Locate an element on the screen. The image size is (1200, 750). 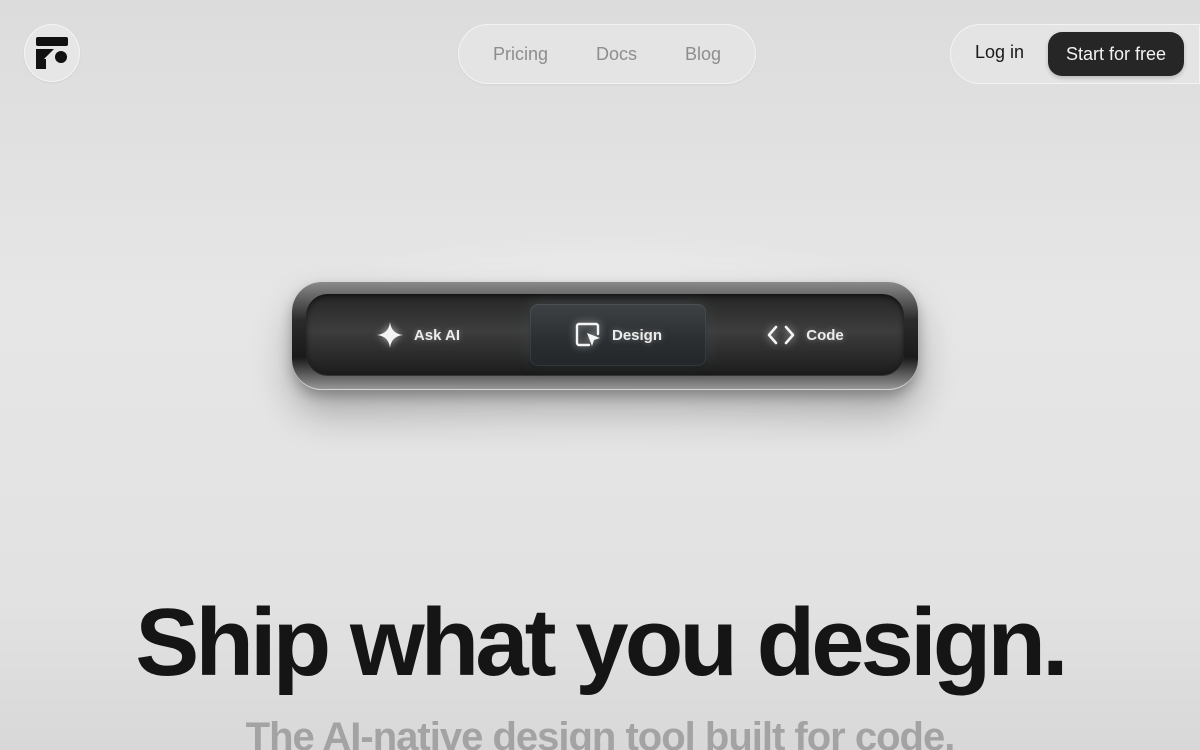
mode-design-label: Design is located at coordinates (636, 335).